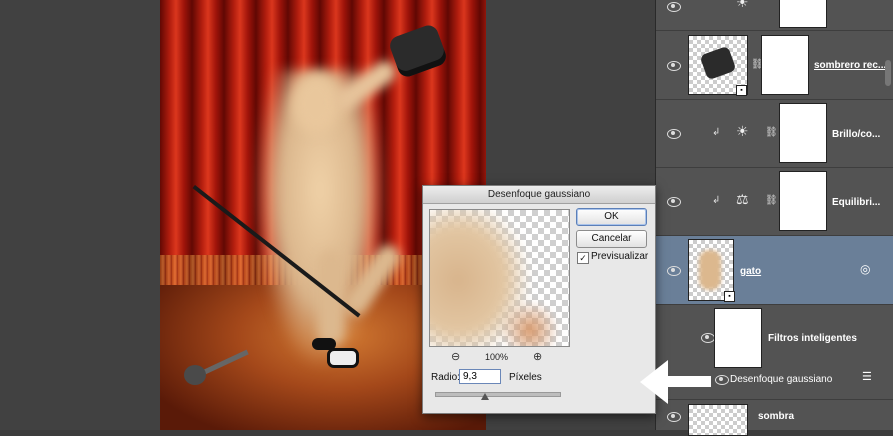 This screenshot has width=893, height=436. Describe the element at coordinates (498, 394) in the screenshot. I see `radius-slider` at that location.